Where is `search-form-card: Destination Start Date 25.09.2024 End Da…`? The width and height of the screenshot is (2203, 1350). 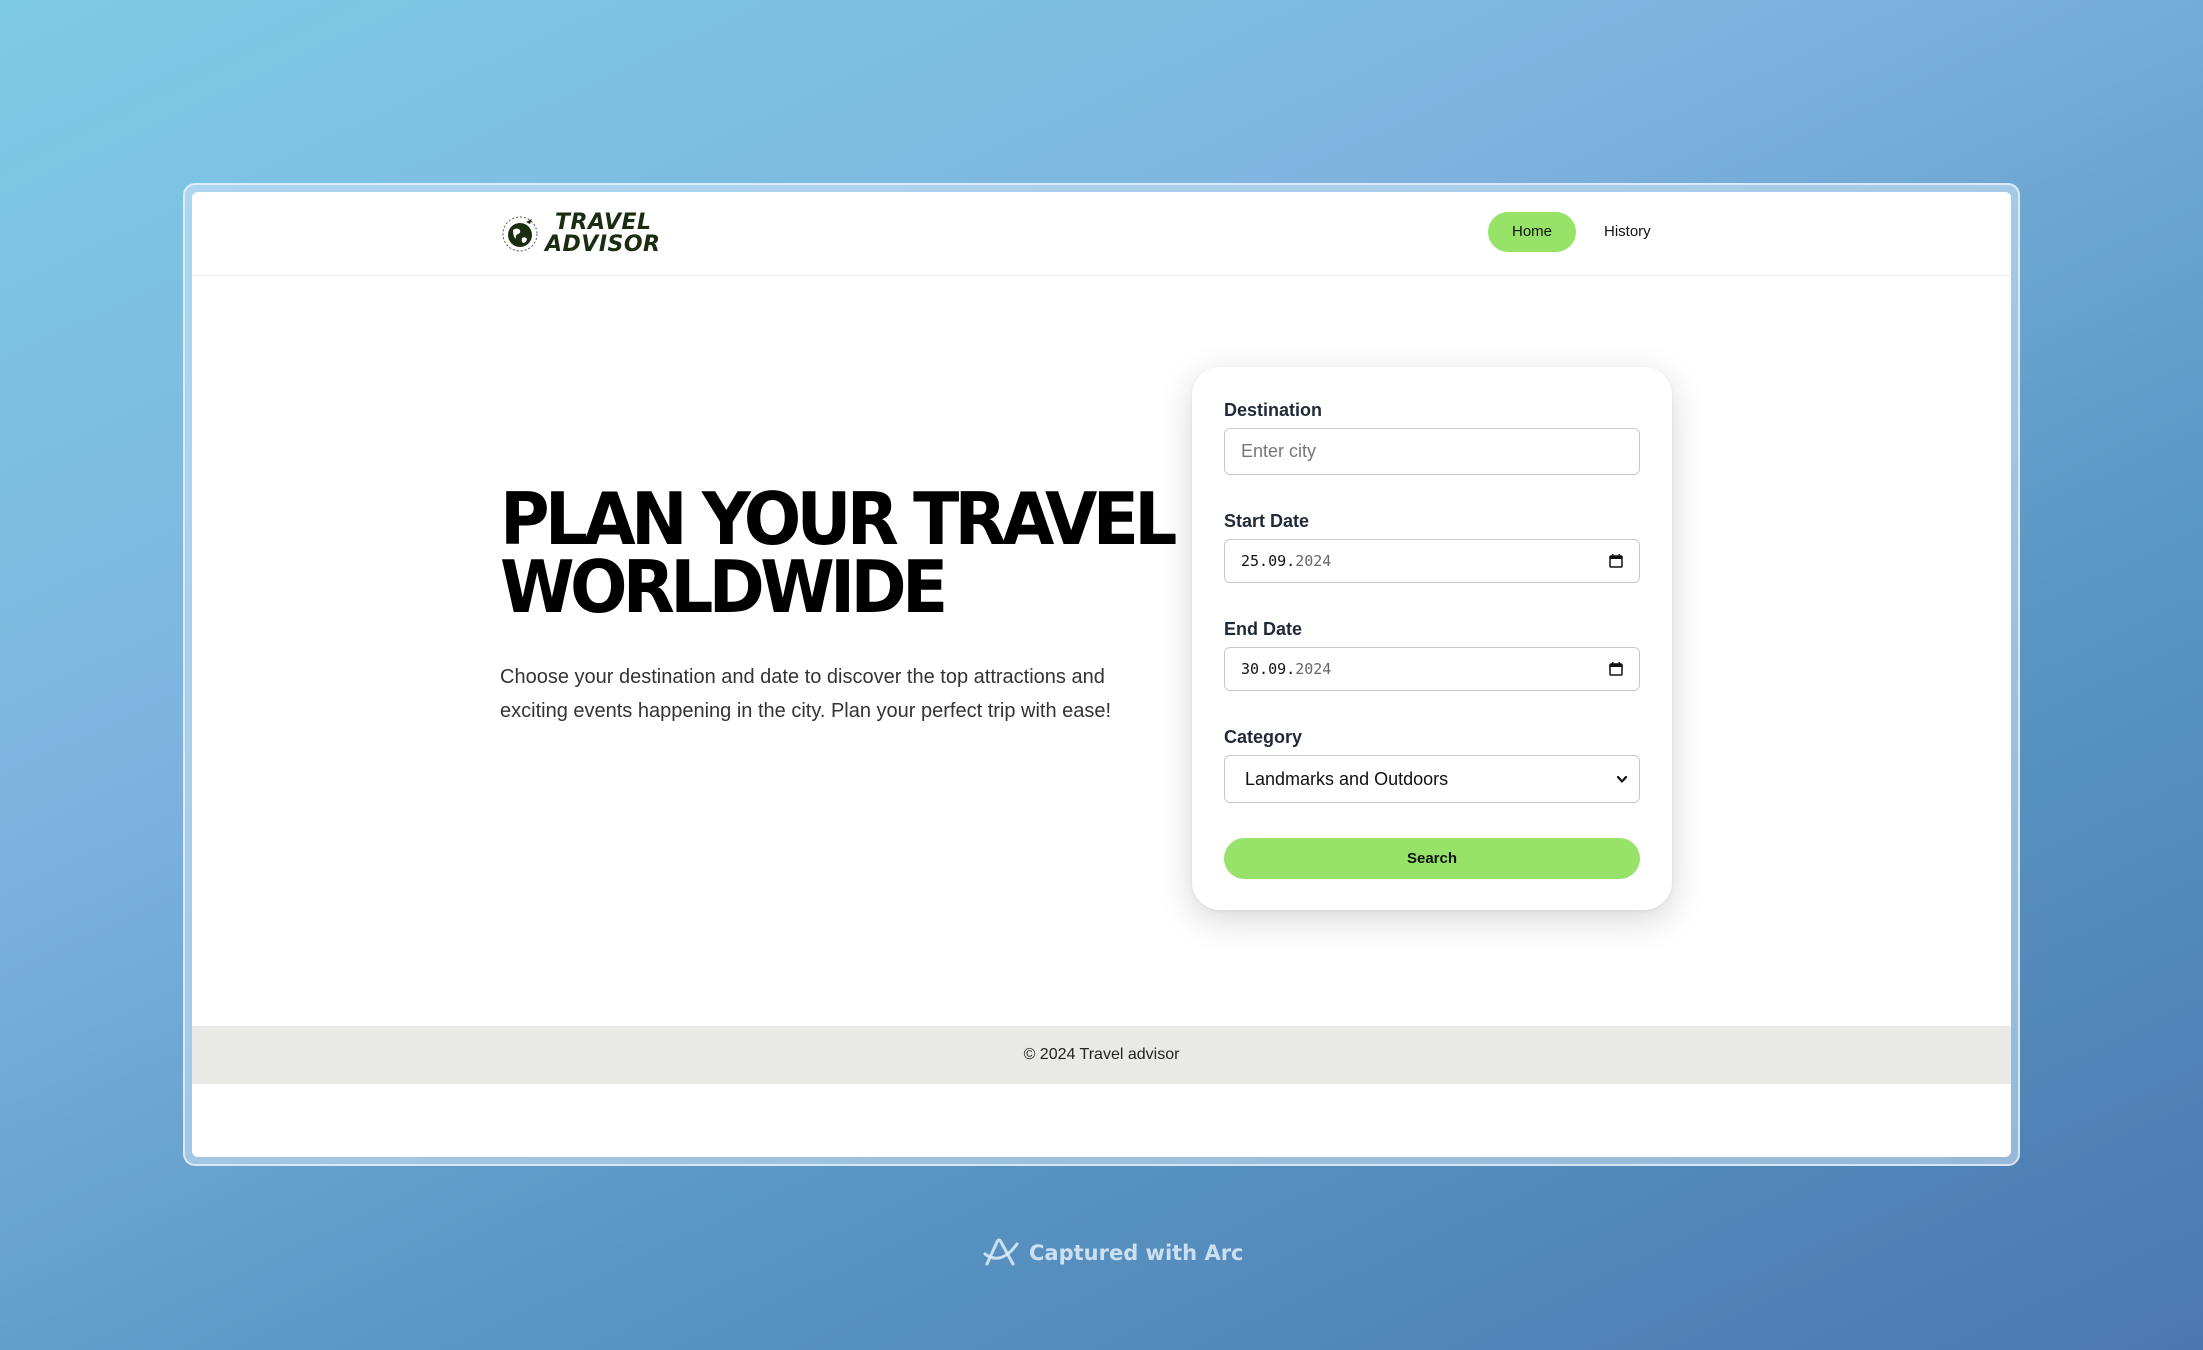 search-form-card: Destination Start Date 25.09.2024 End Da… is located at coordinates (1432, 638).